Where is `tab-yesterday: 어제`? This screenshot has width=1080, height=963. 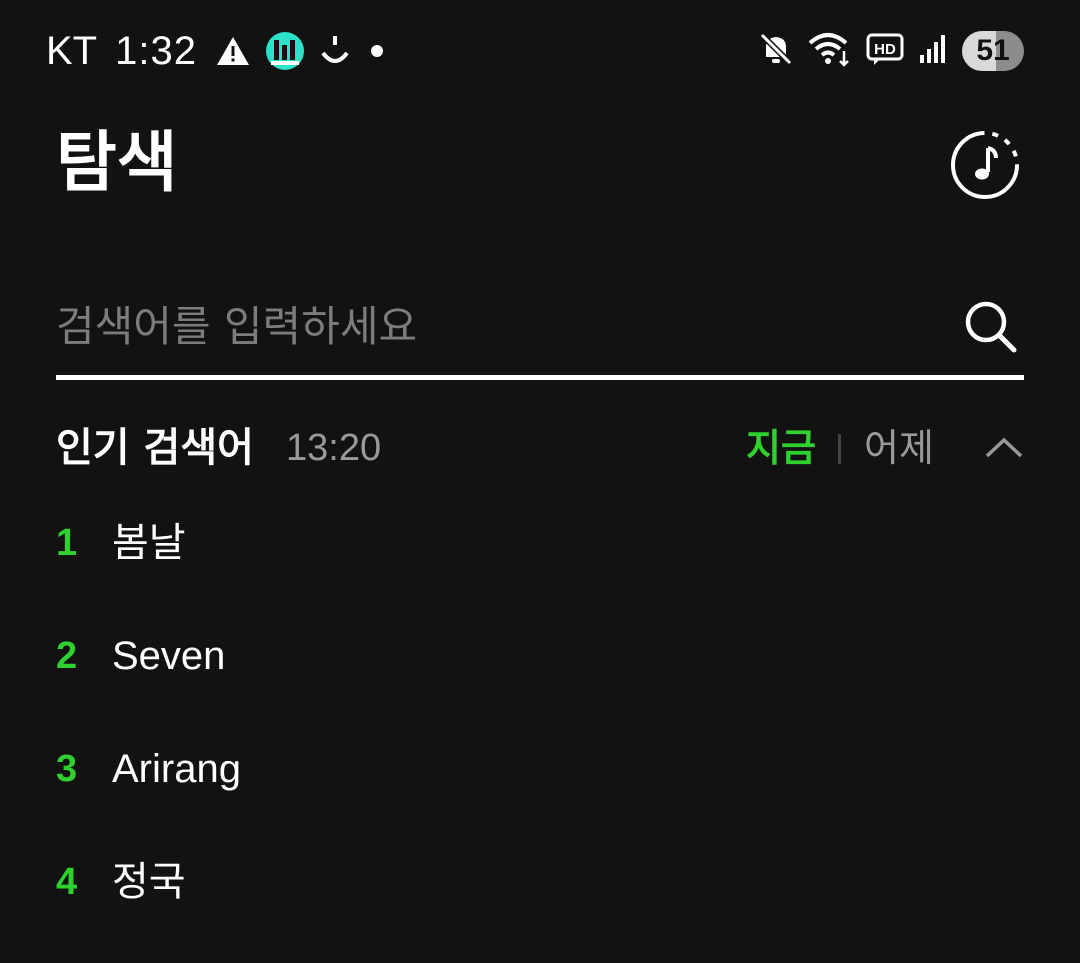
tab-yesterday: 어제 is located at coordinates (899, 448).